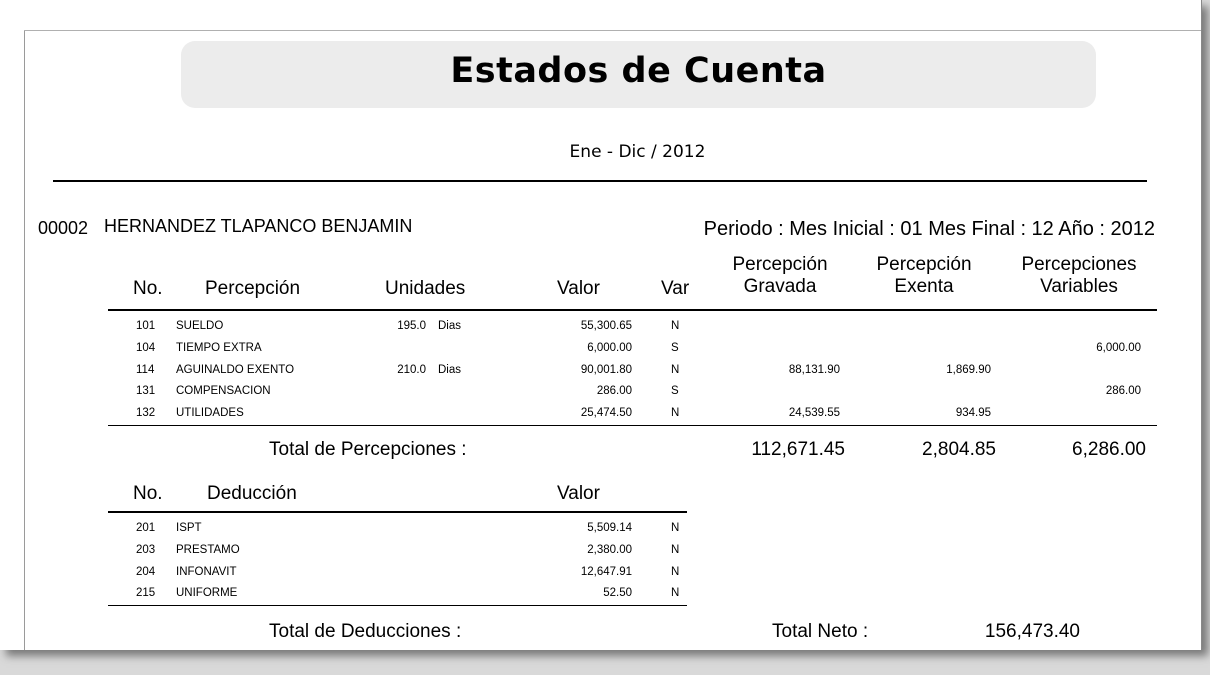 This screenshot has height=675, width=1210. What do you see at coordinates (397, 605) in the screenshot?
I see `deductions-footer-rule` at bounding box center [397, 605].